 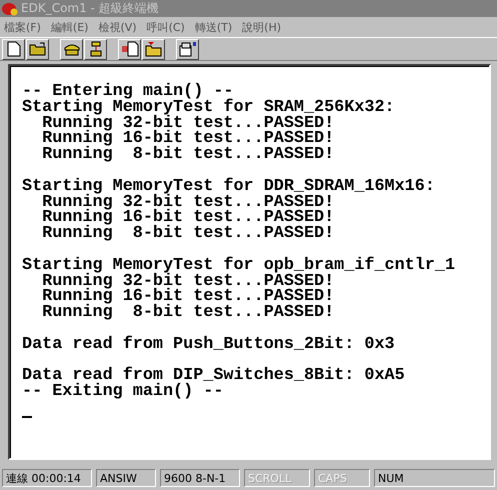 I want to click on terminal-line: Starting MemoryTest for DDR_SDRAM_16Mx16:, so click(x=229, y=186).